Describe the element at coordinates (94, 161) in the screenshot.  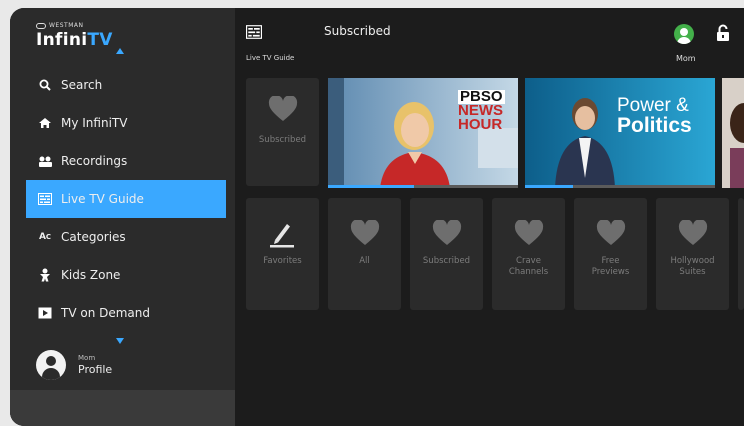
I see `sidebar-item-label: Recordings` at that location.